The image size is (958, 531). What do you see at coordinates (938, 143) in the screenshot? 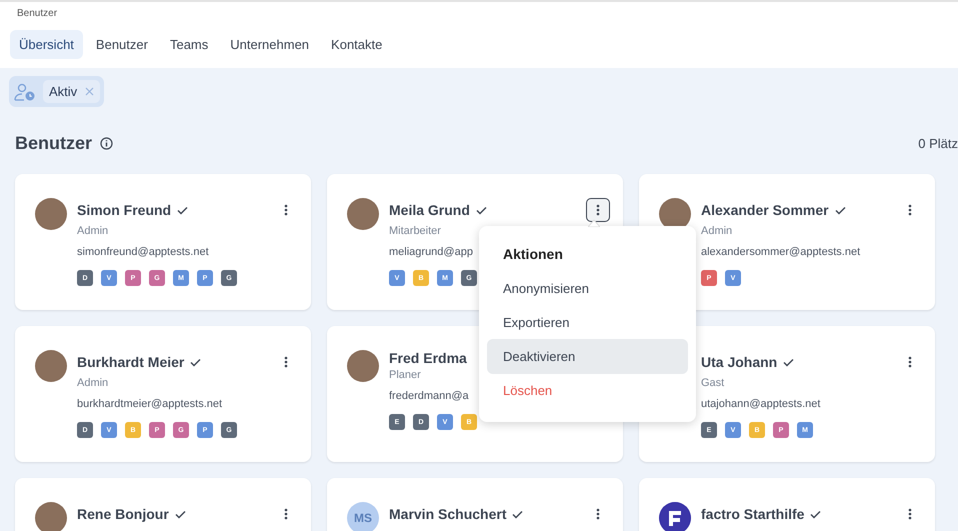
I see `seats-count: 0 Plätz` at bounding box center [938, 143].